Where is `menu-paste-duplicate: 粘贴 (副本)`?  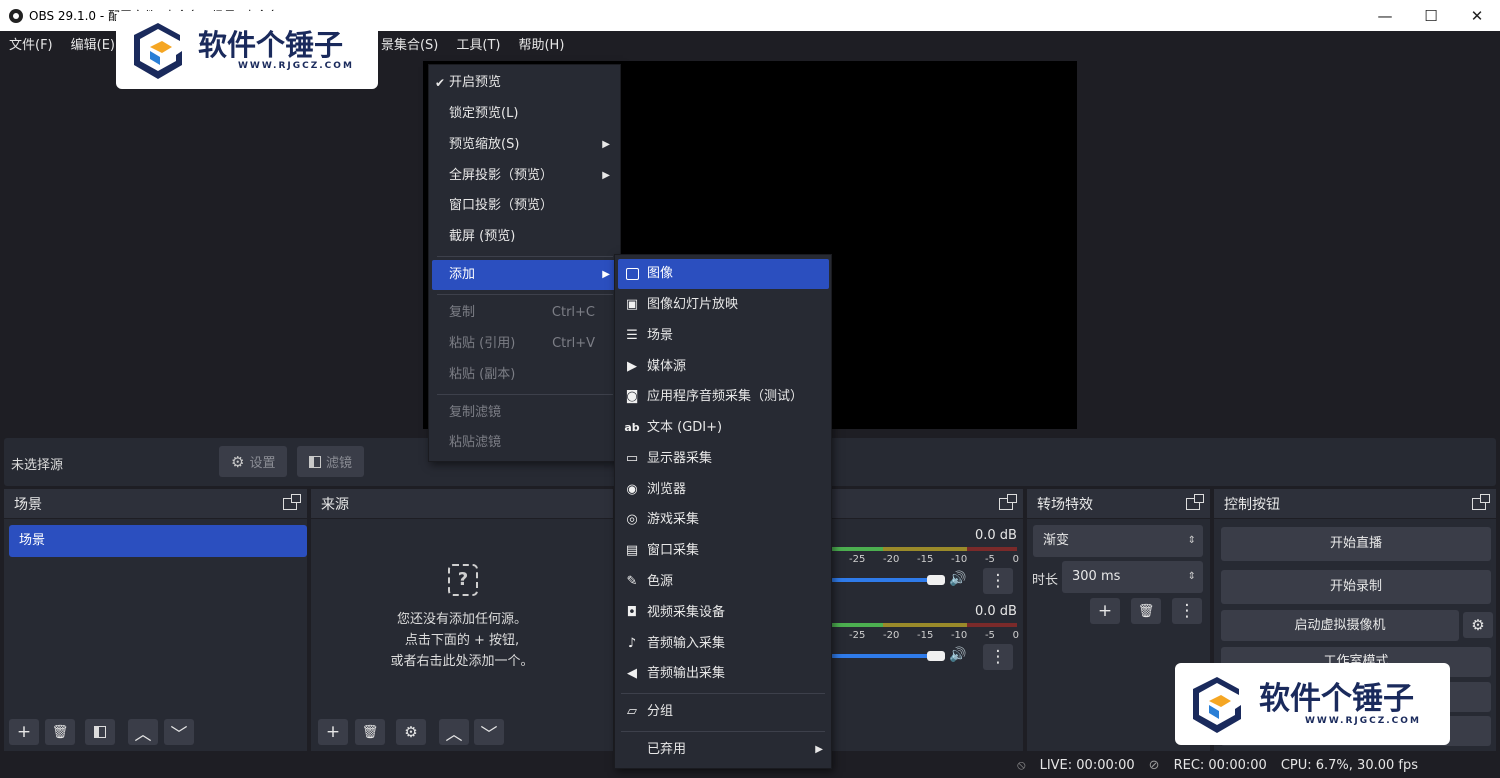 menu-paste-duplicate: 粘贴 (副本) is located at coordinates (524, 375).